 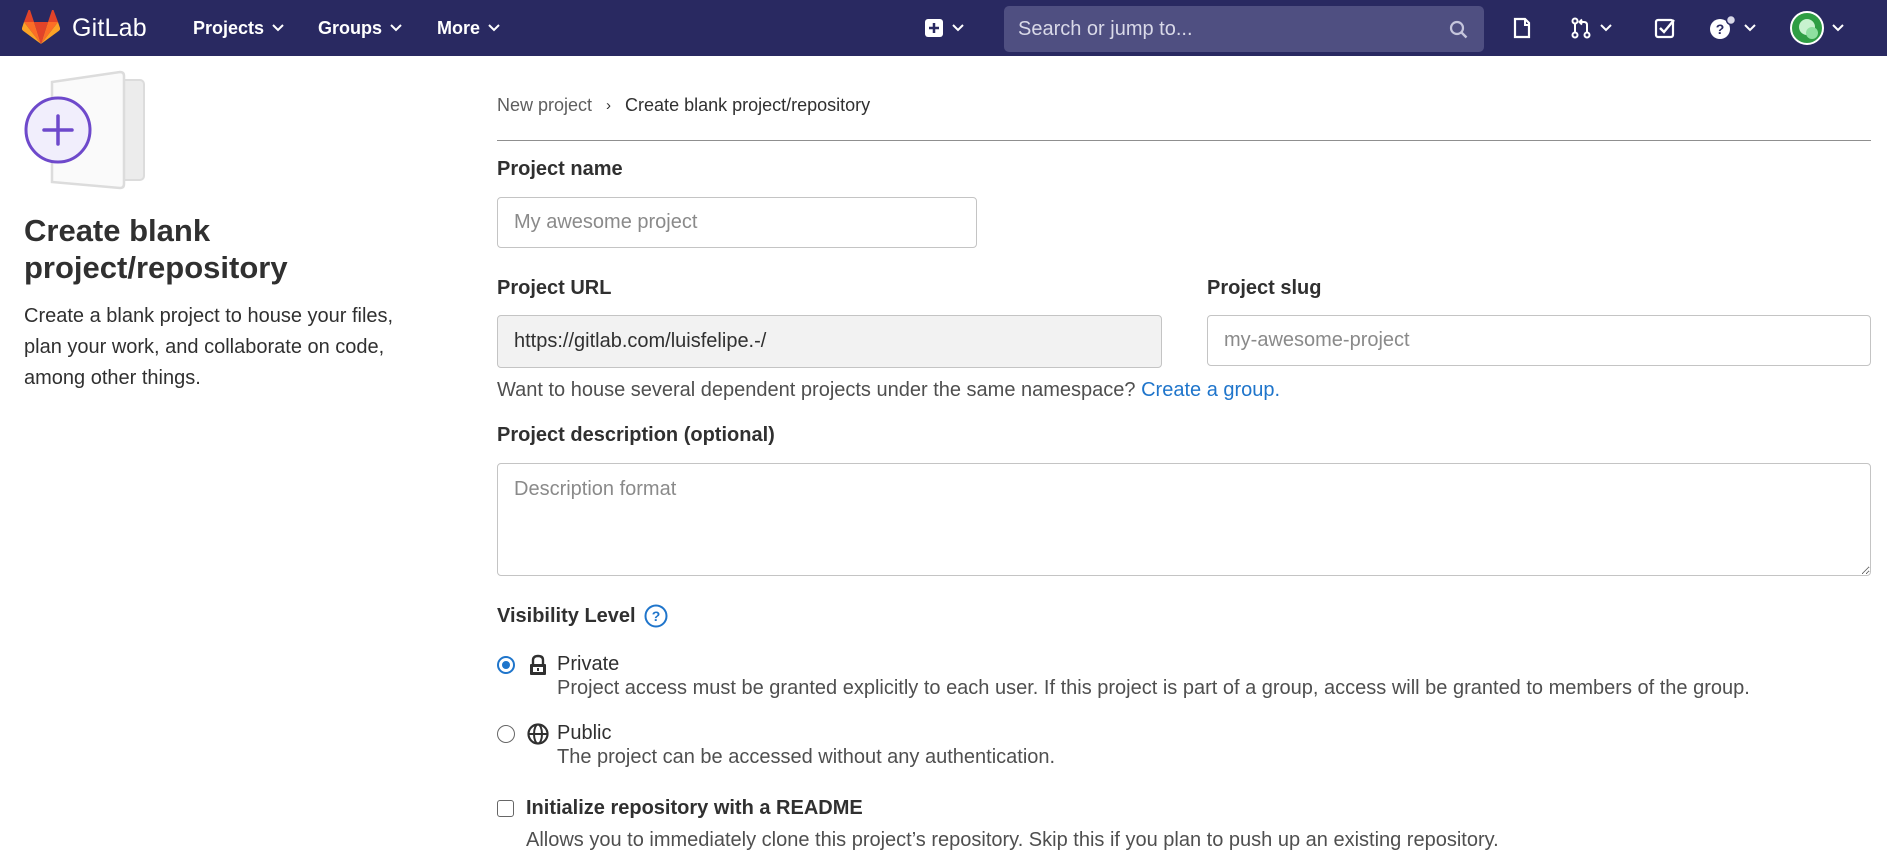 What do you see at coordinates (640, 341) in the screenshot?
I see `project-url-value: https://gitlab.com/luisfelipe.-/` at bounding box center [640, 341].